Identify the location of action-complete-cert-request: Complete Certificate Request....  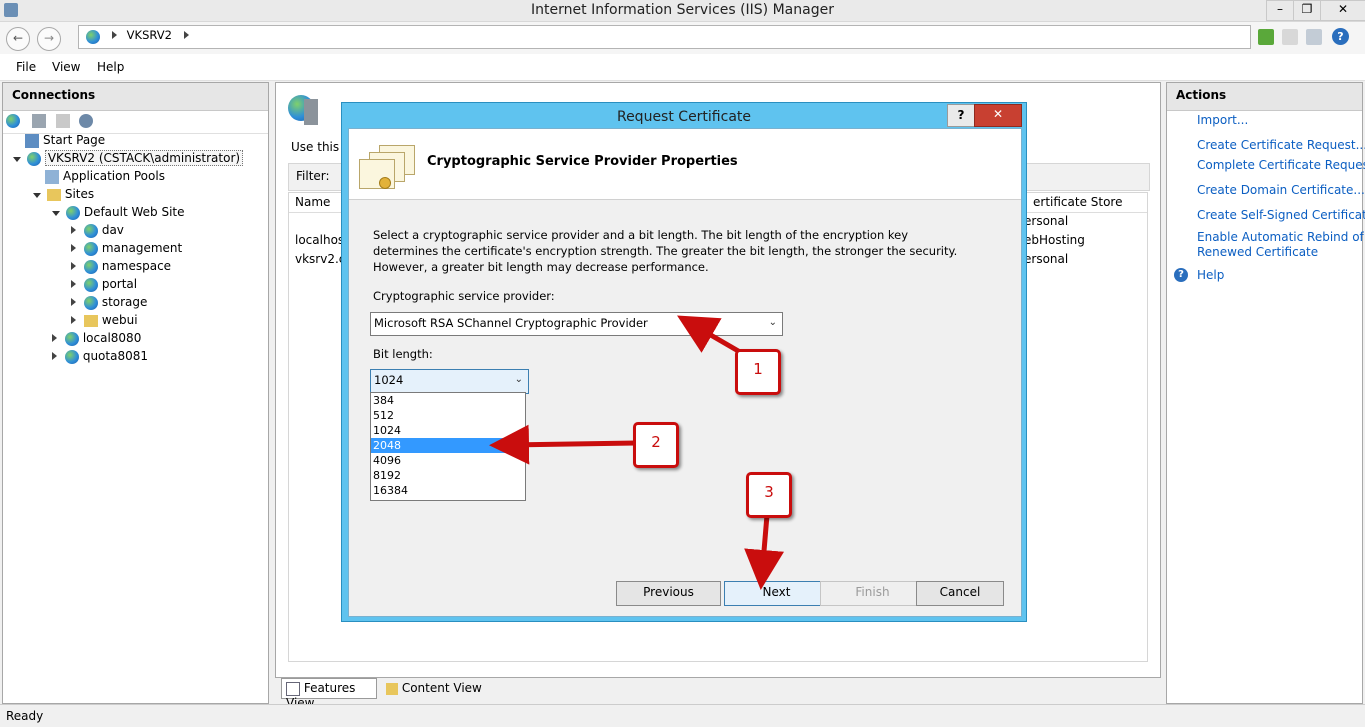
(1281, 165).